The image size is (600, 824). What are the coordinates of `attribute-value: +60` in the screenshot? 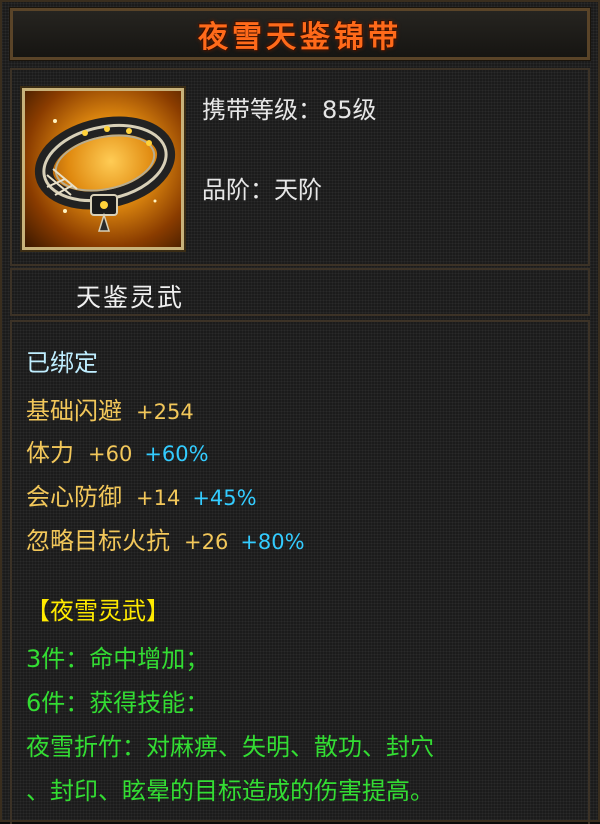 It's located at (110, 454).